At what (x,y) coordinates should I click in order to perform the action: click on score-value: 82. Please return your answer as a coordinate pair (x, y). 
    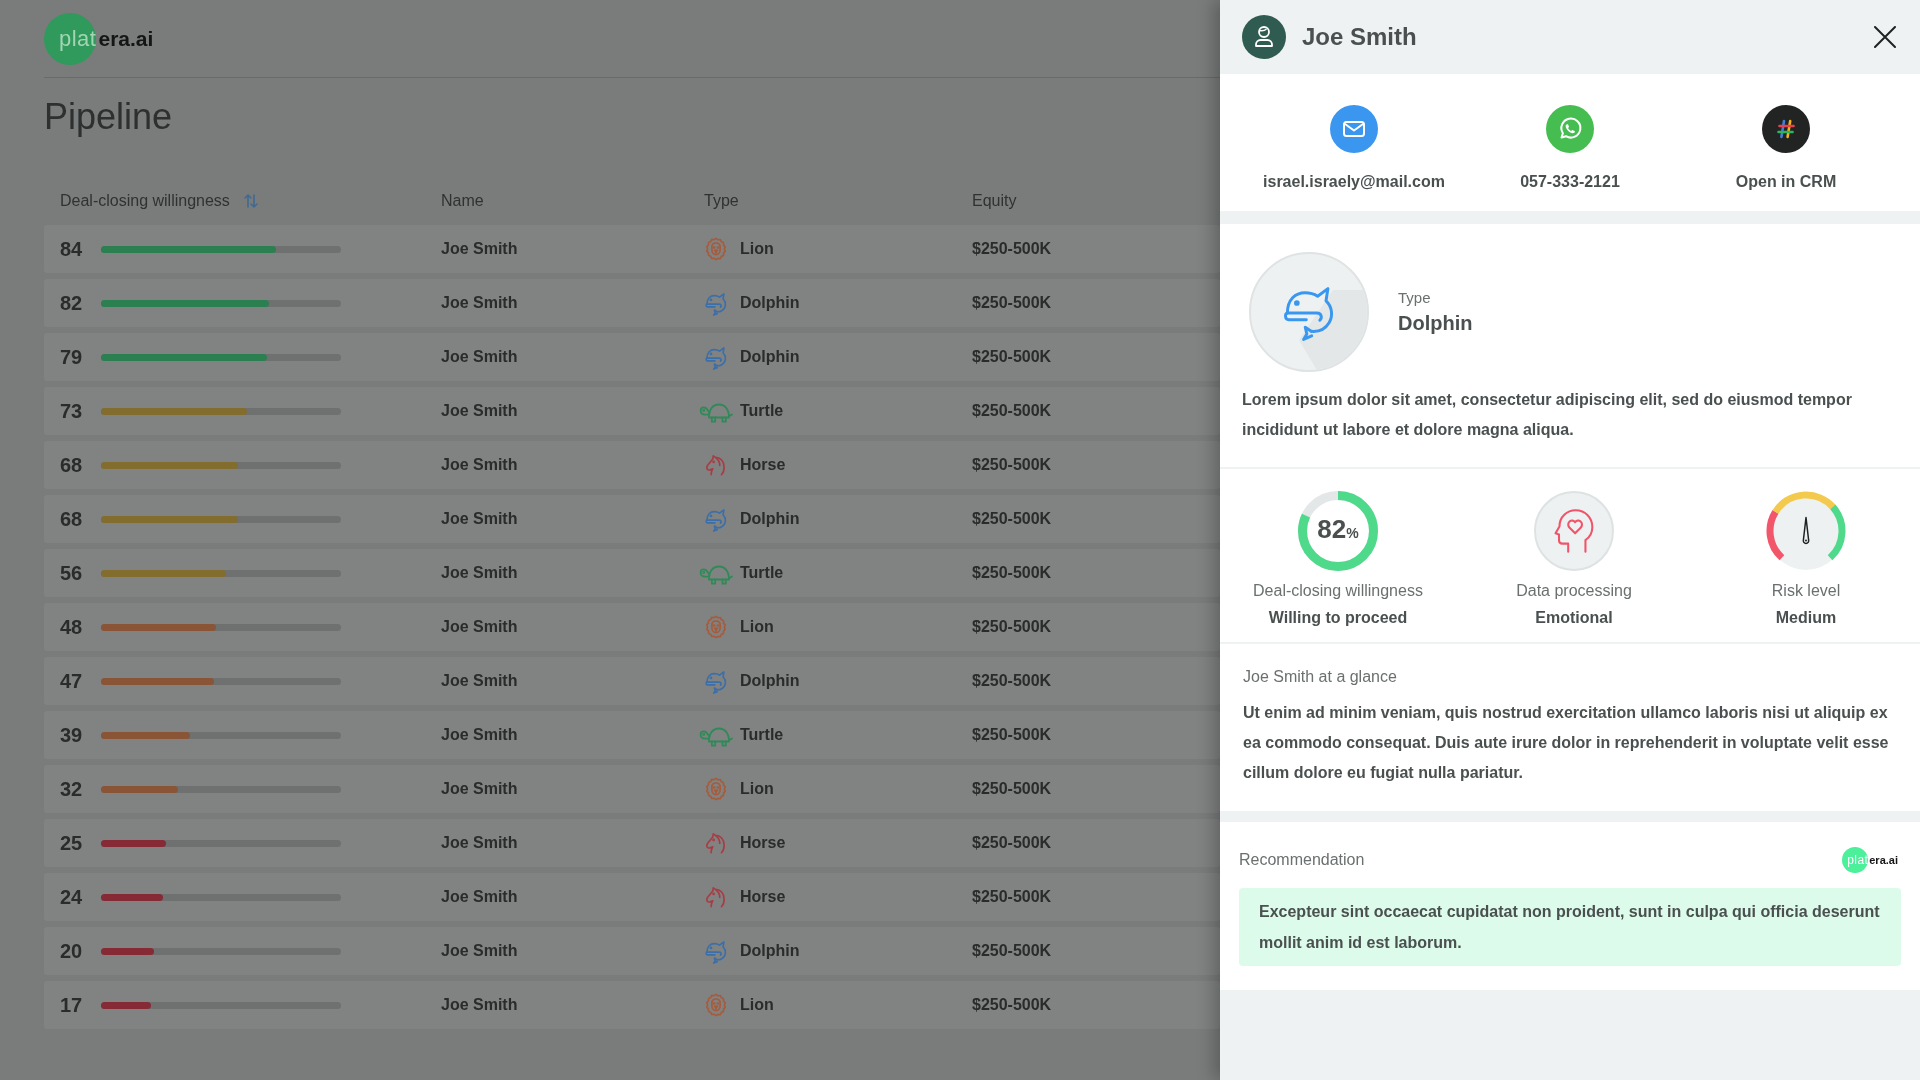
    Looking at the image, I should click on (71, 303).